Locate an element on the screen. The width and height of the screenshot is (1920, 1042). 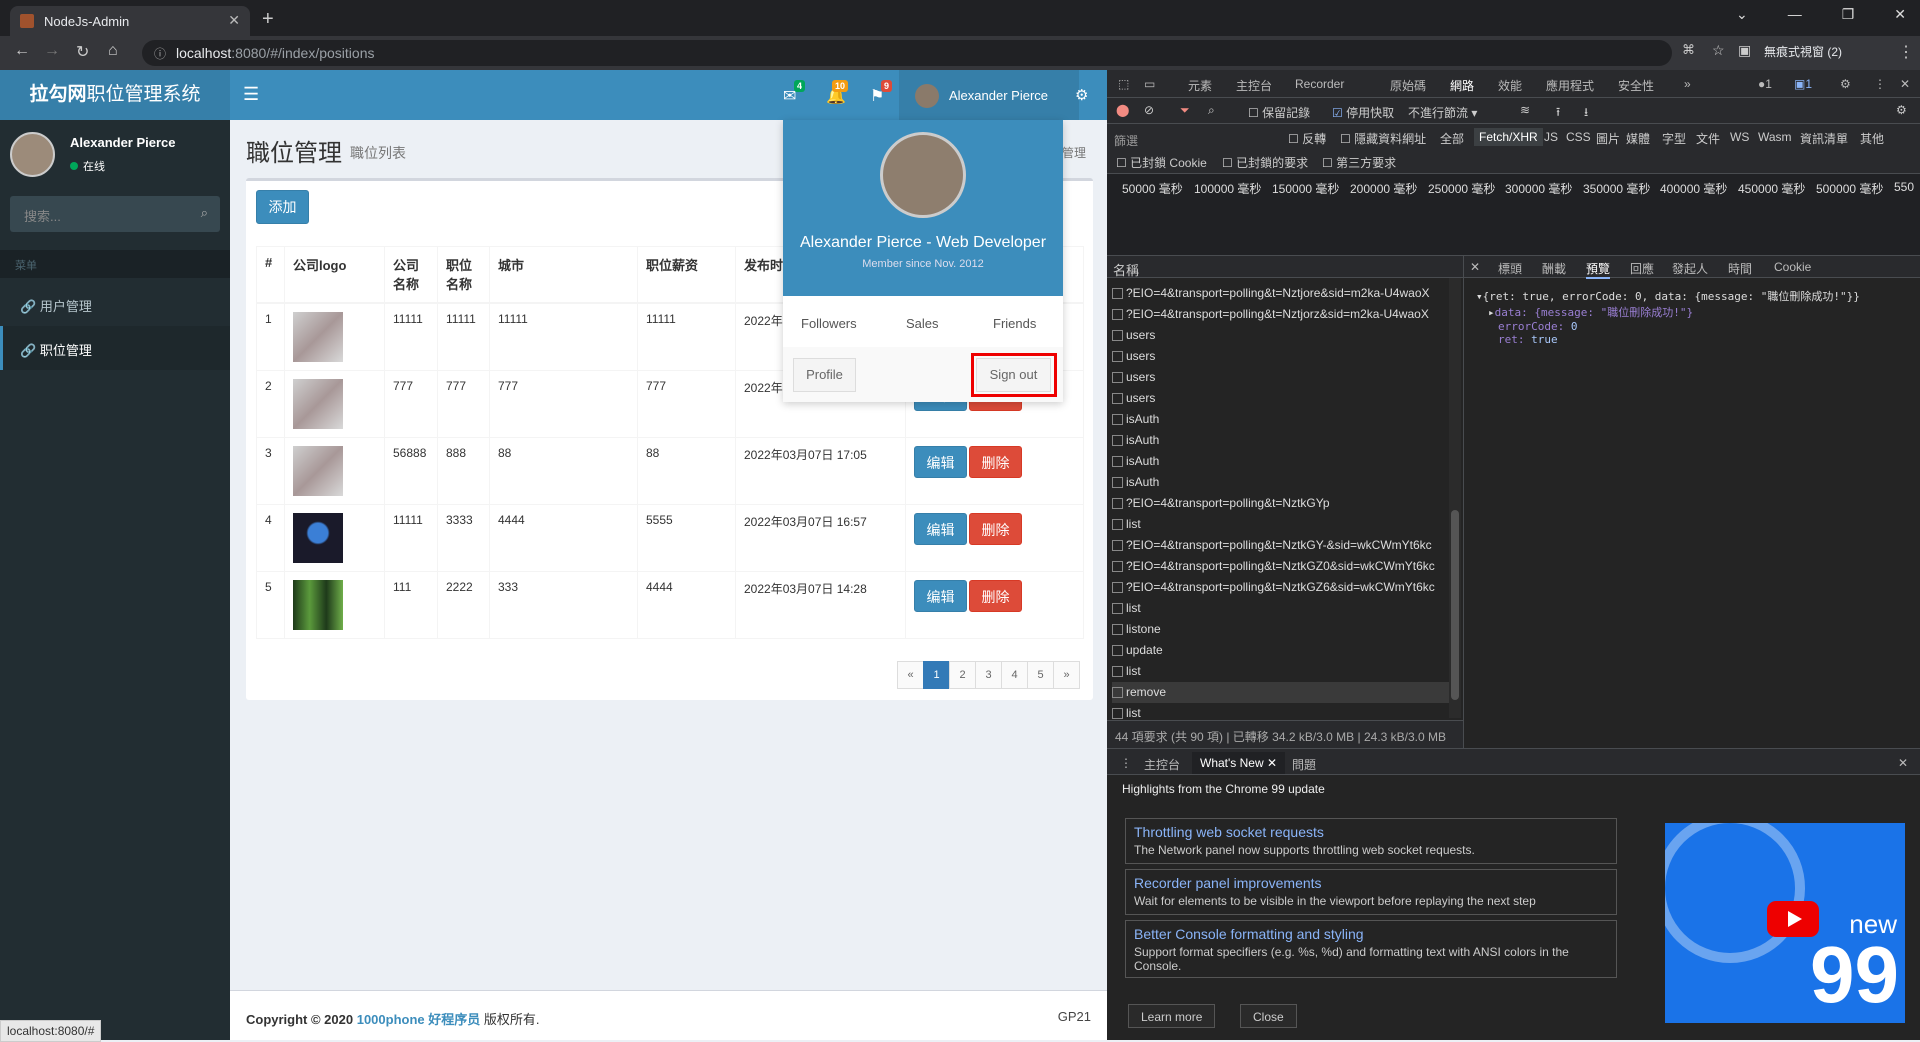
card-title: Better Console formatting and styling is located at coordinates (1371, 934).